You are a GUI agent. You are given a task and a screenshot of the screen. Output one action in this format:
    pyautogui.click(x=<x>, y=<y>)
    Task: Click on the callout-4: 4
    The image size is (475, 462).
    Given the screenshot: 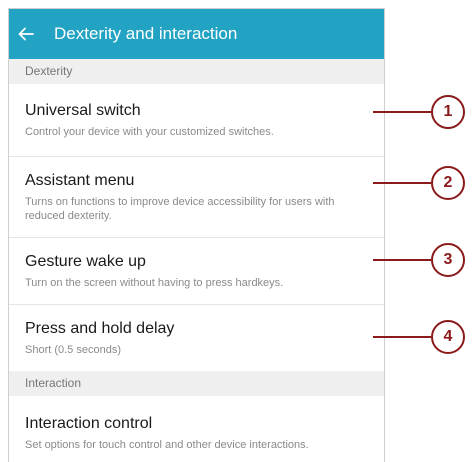 What is the action you would take?
    pyautogui.click(x=419, y=337)
    